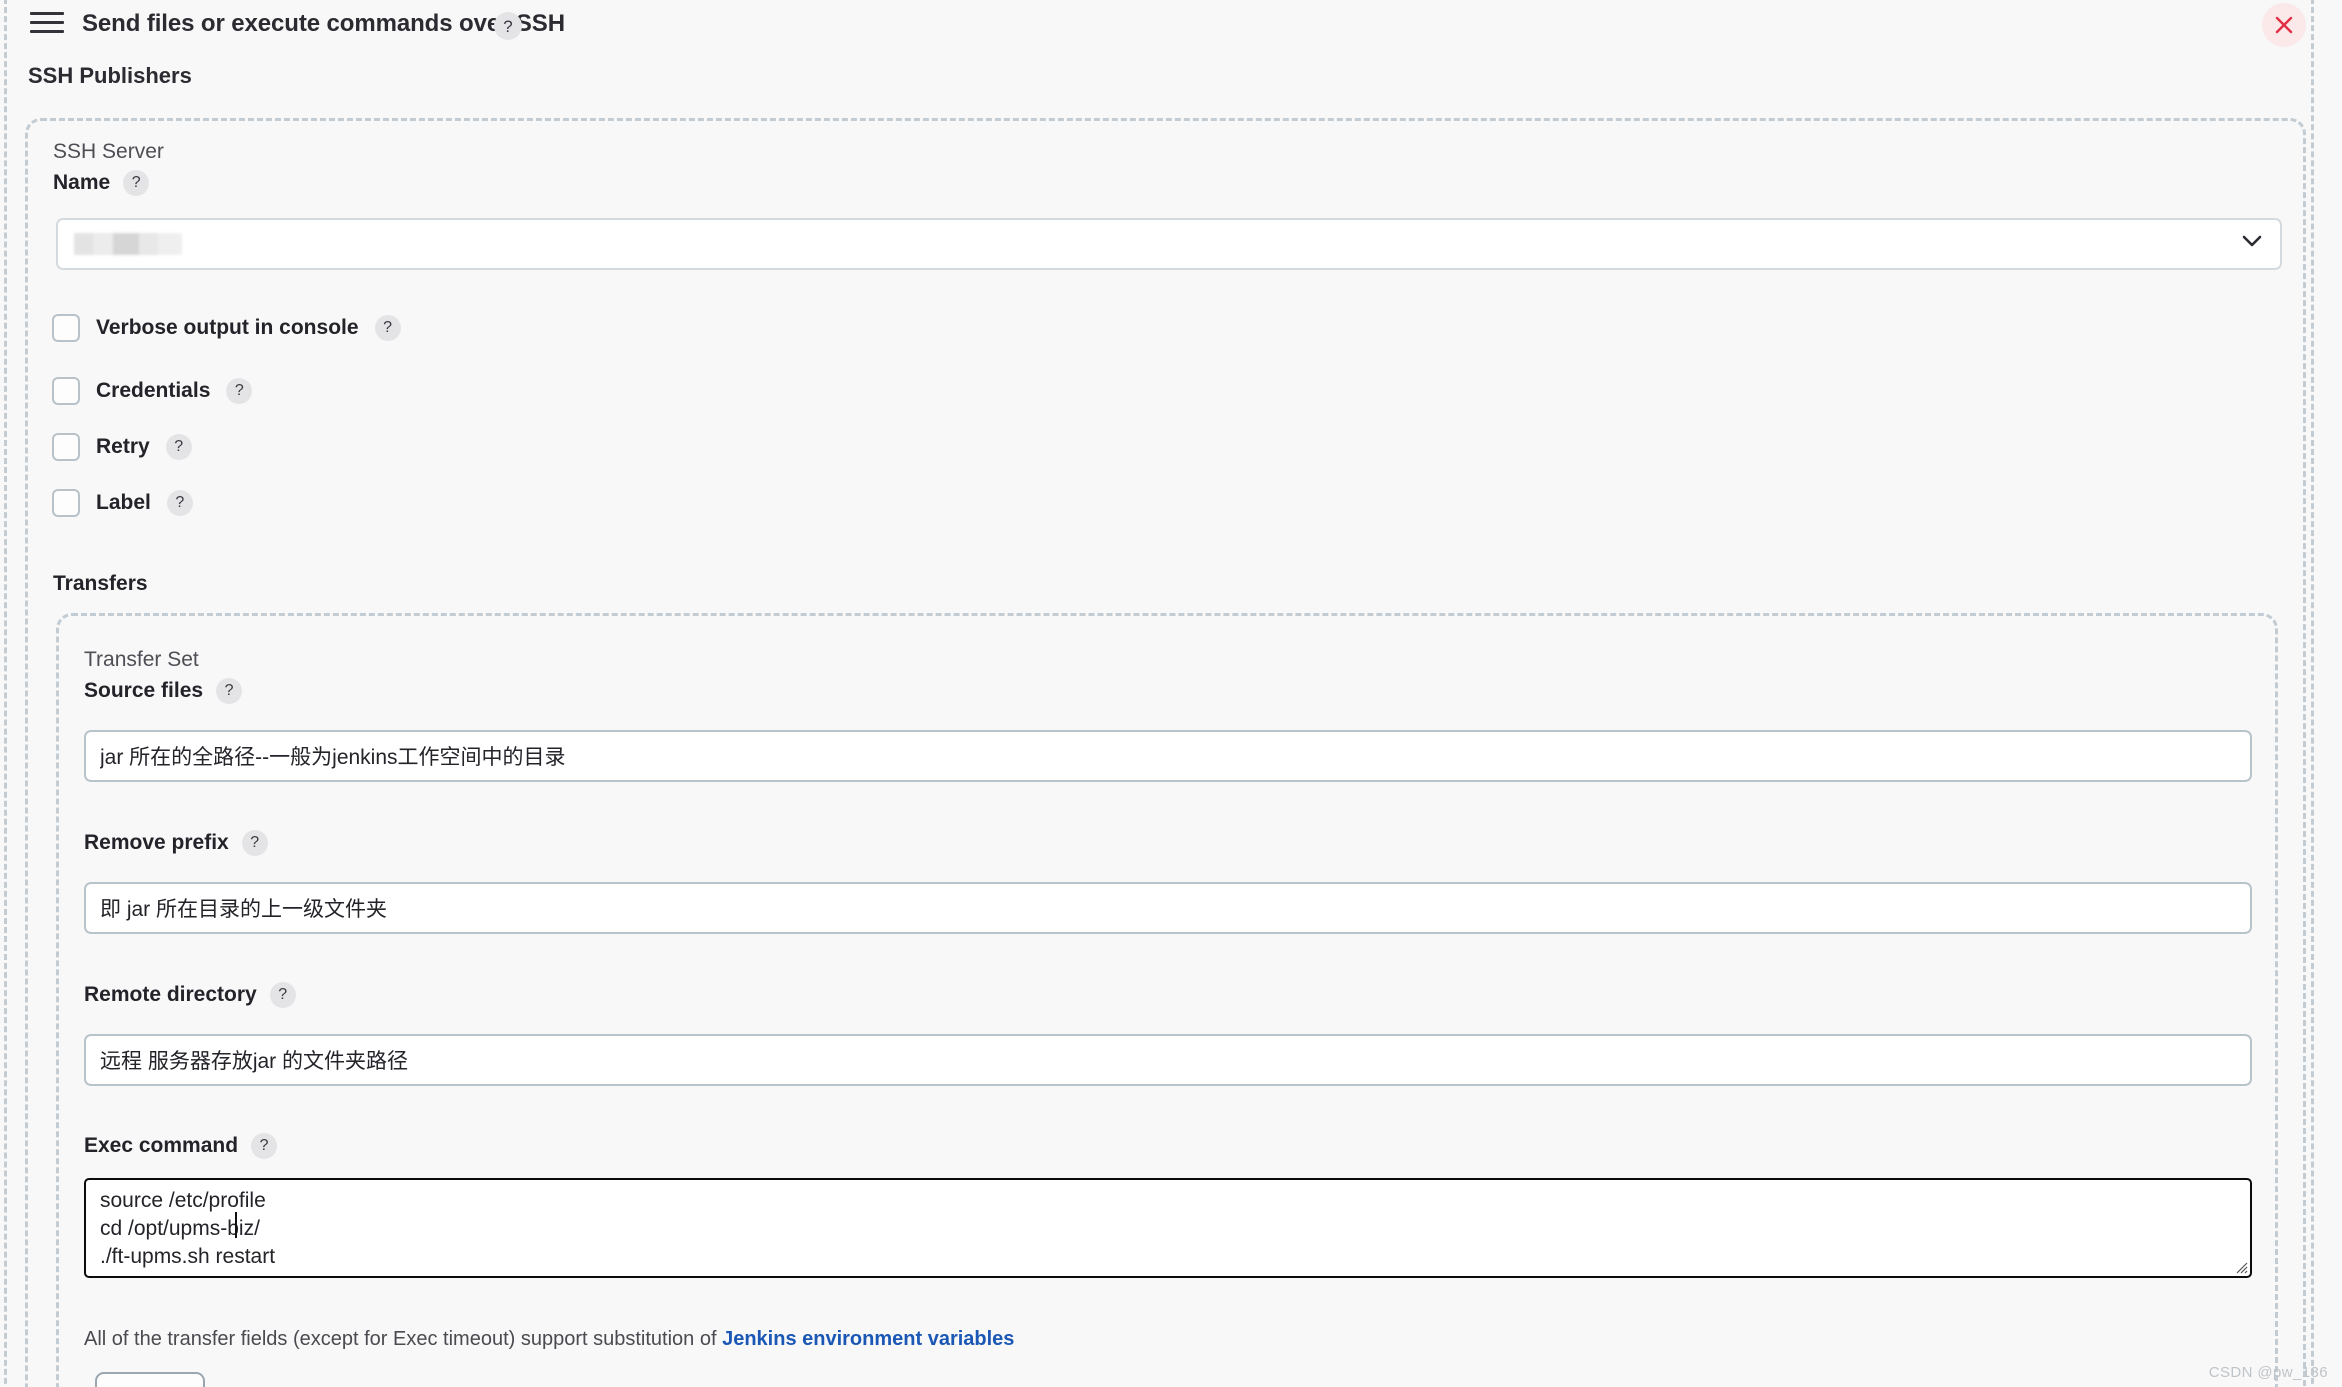 The image size is (2342, 1387). I want to click on option-label-credentials: Credentials, so click(153, 390).